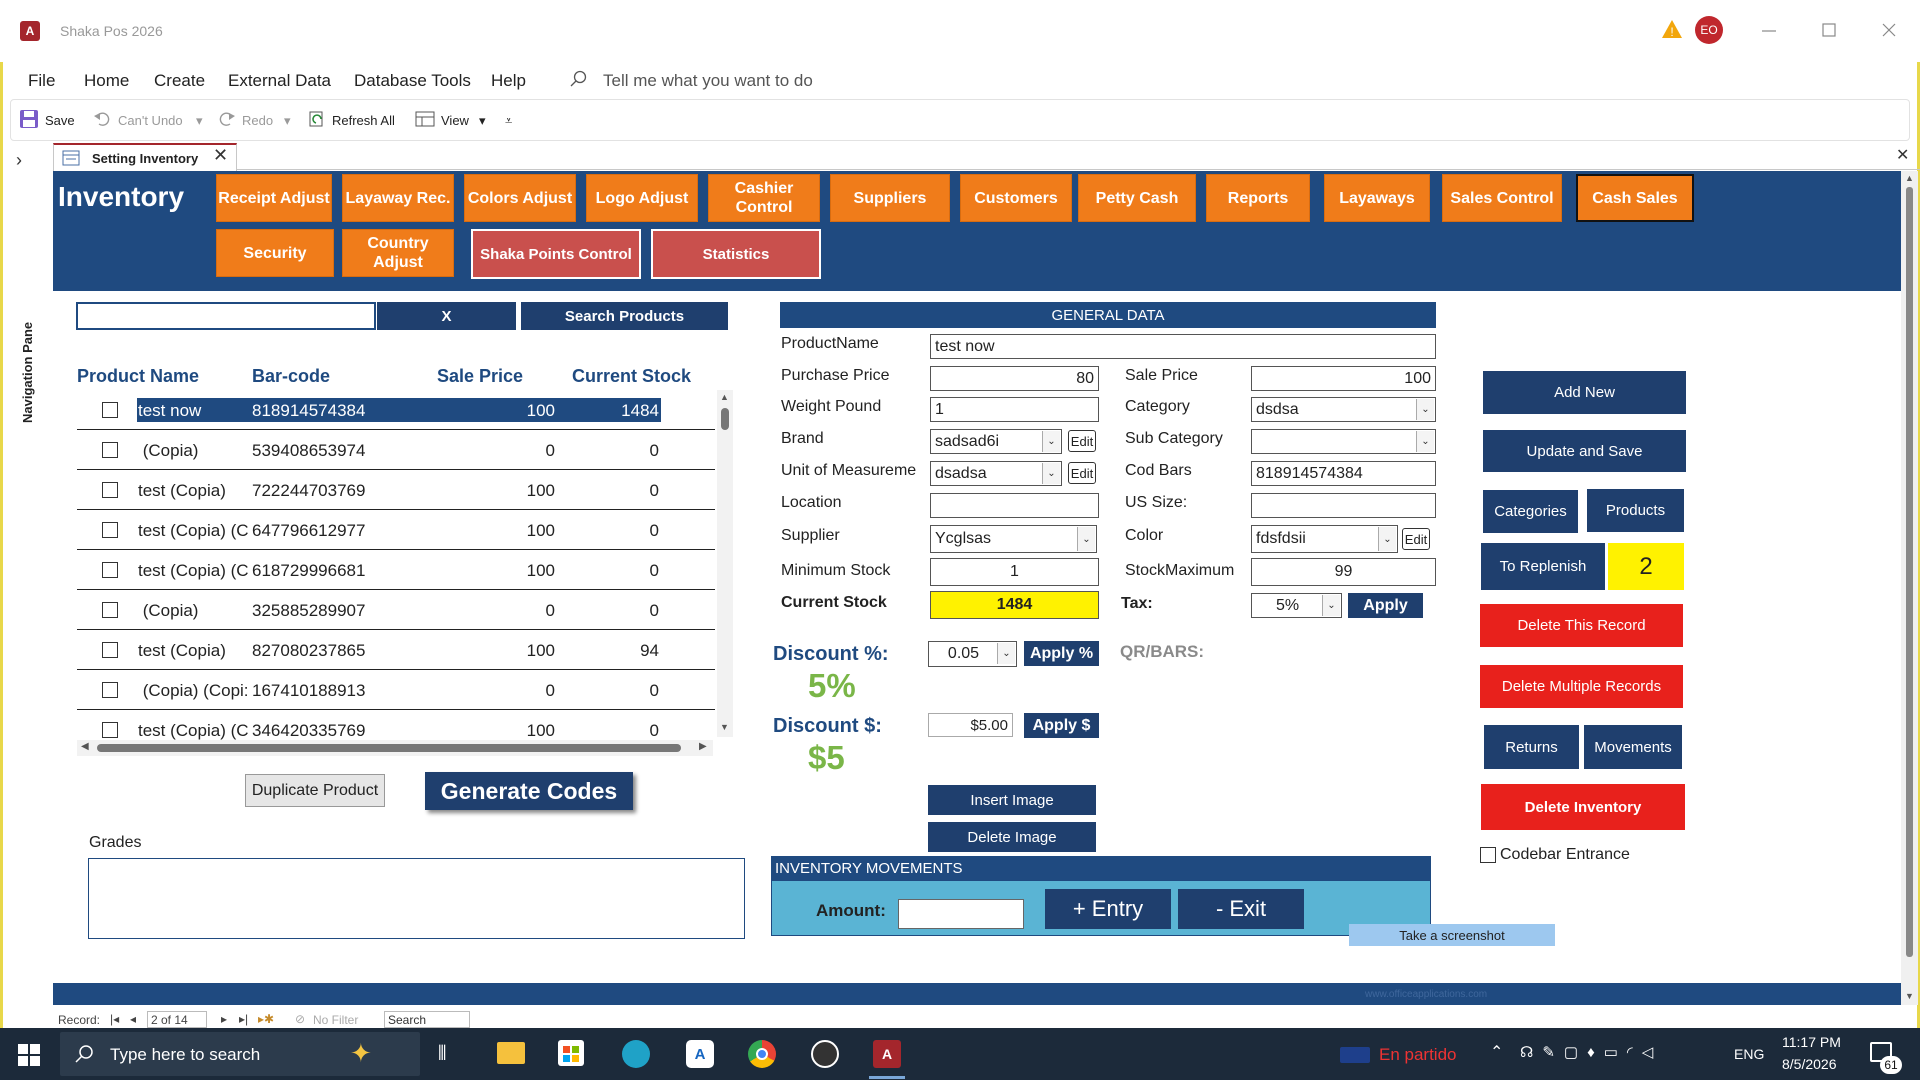 This screenshot has height=1080, width=1920. I want to click on minimize-icon, so click(1769, 30).